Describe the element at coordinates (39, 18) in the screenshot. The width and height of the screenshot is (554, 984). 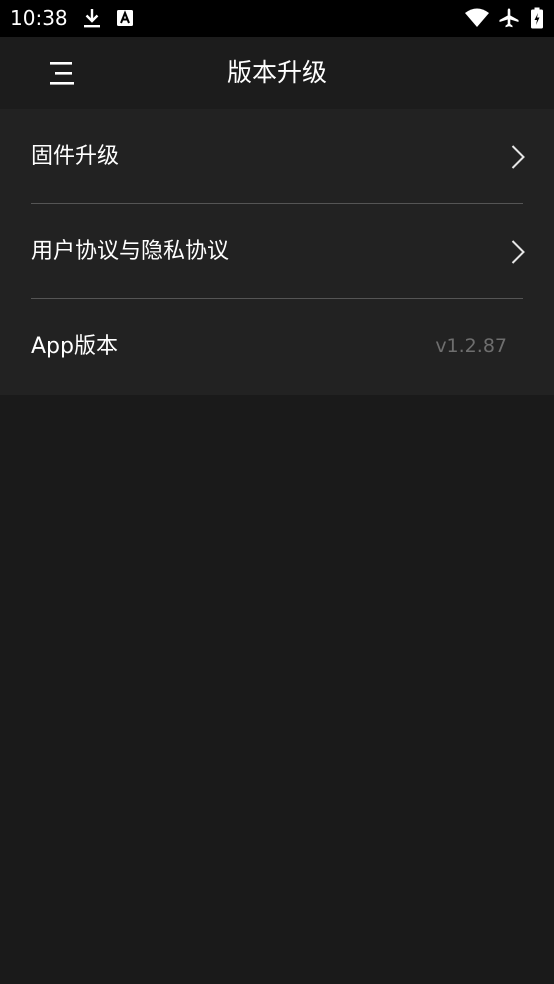
I see `status-time: 10:38` at that location.